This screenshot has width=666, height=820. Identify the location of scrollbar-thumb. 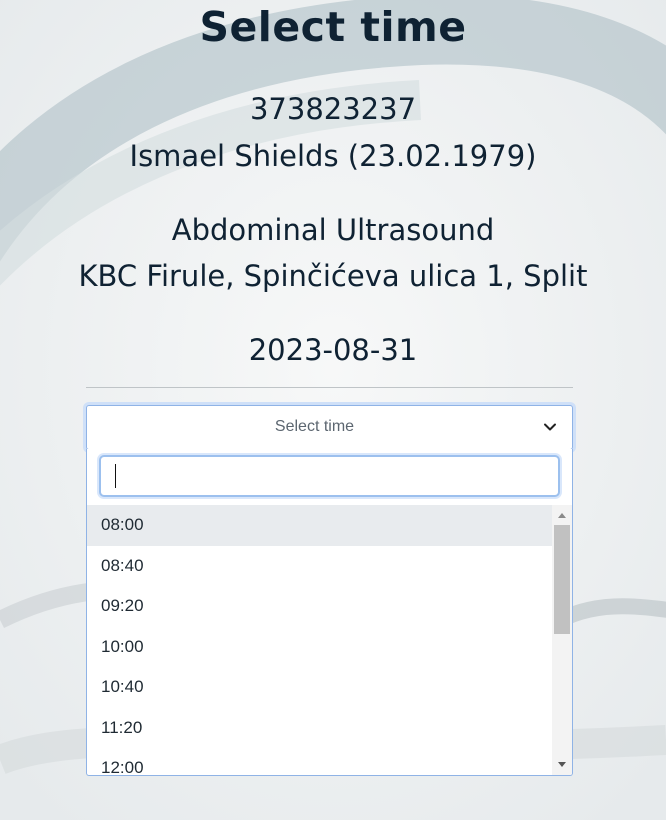
(562, 579).